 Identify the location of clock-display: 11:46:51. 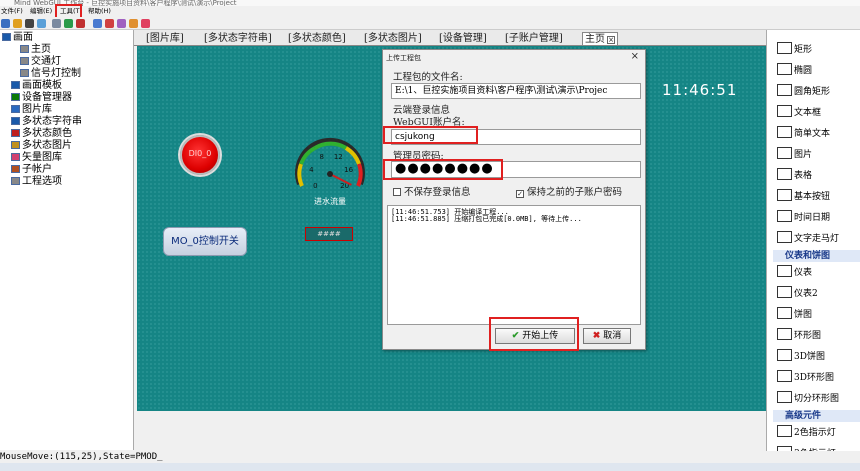
(699, 90).